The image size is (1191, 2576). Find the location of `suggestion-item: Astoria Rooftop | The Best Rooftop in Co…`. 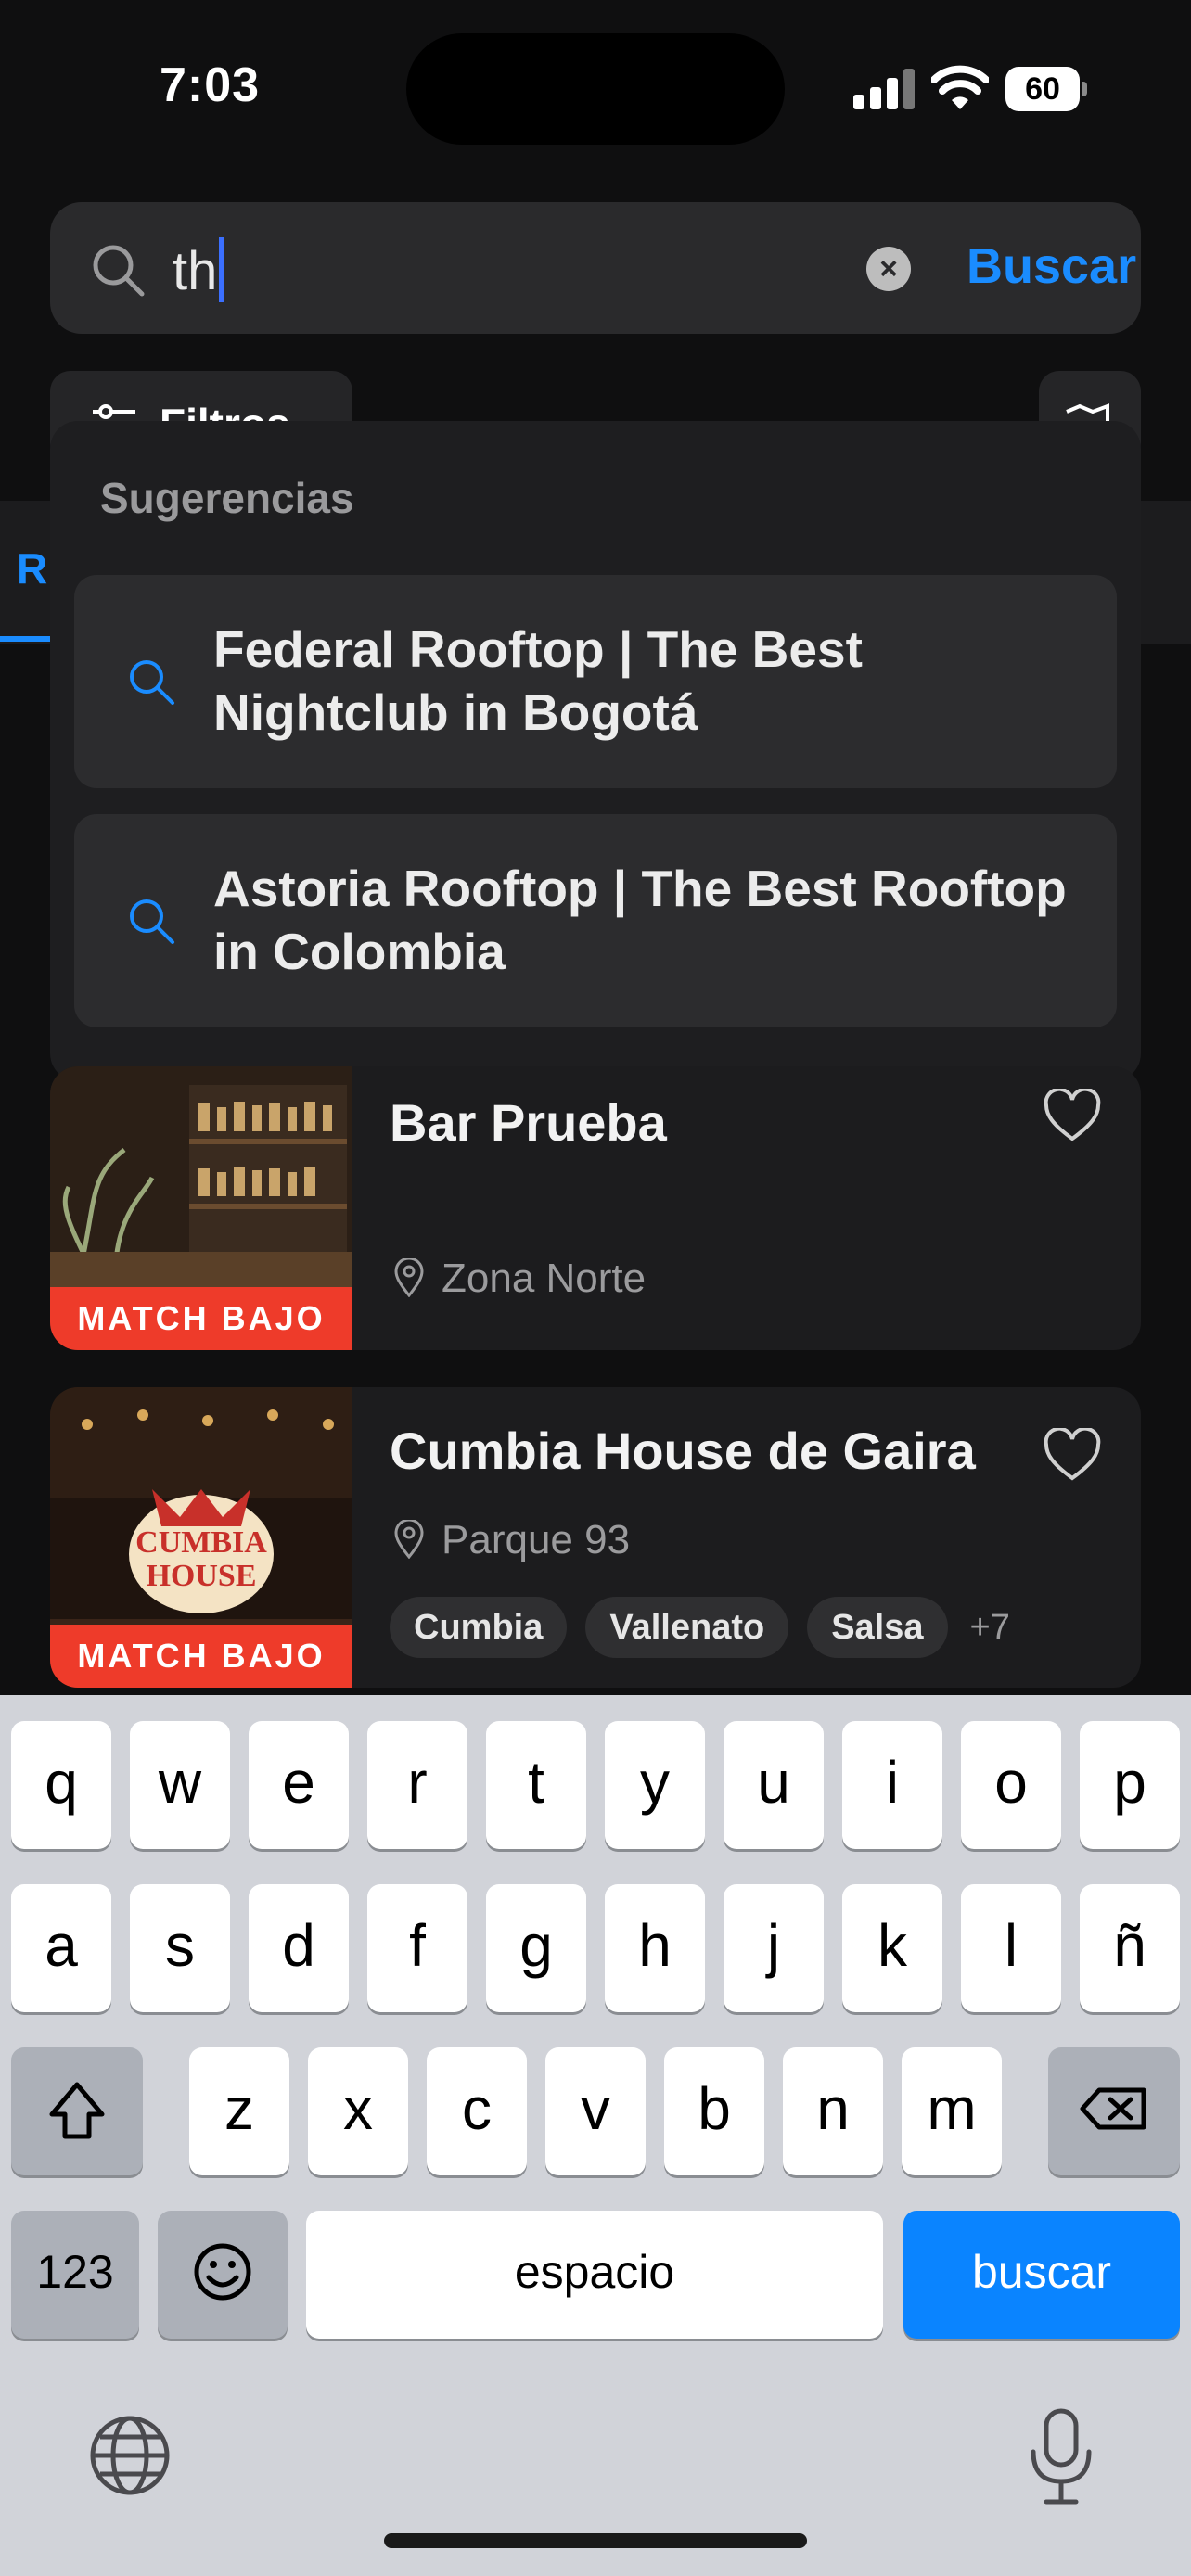

suggestion-item: Astoria Rooftop | The Best Rooftop in Co… is located at coordinates (595, 920).